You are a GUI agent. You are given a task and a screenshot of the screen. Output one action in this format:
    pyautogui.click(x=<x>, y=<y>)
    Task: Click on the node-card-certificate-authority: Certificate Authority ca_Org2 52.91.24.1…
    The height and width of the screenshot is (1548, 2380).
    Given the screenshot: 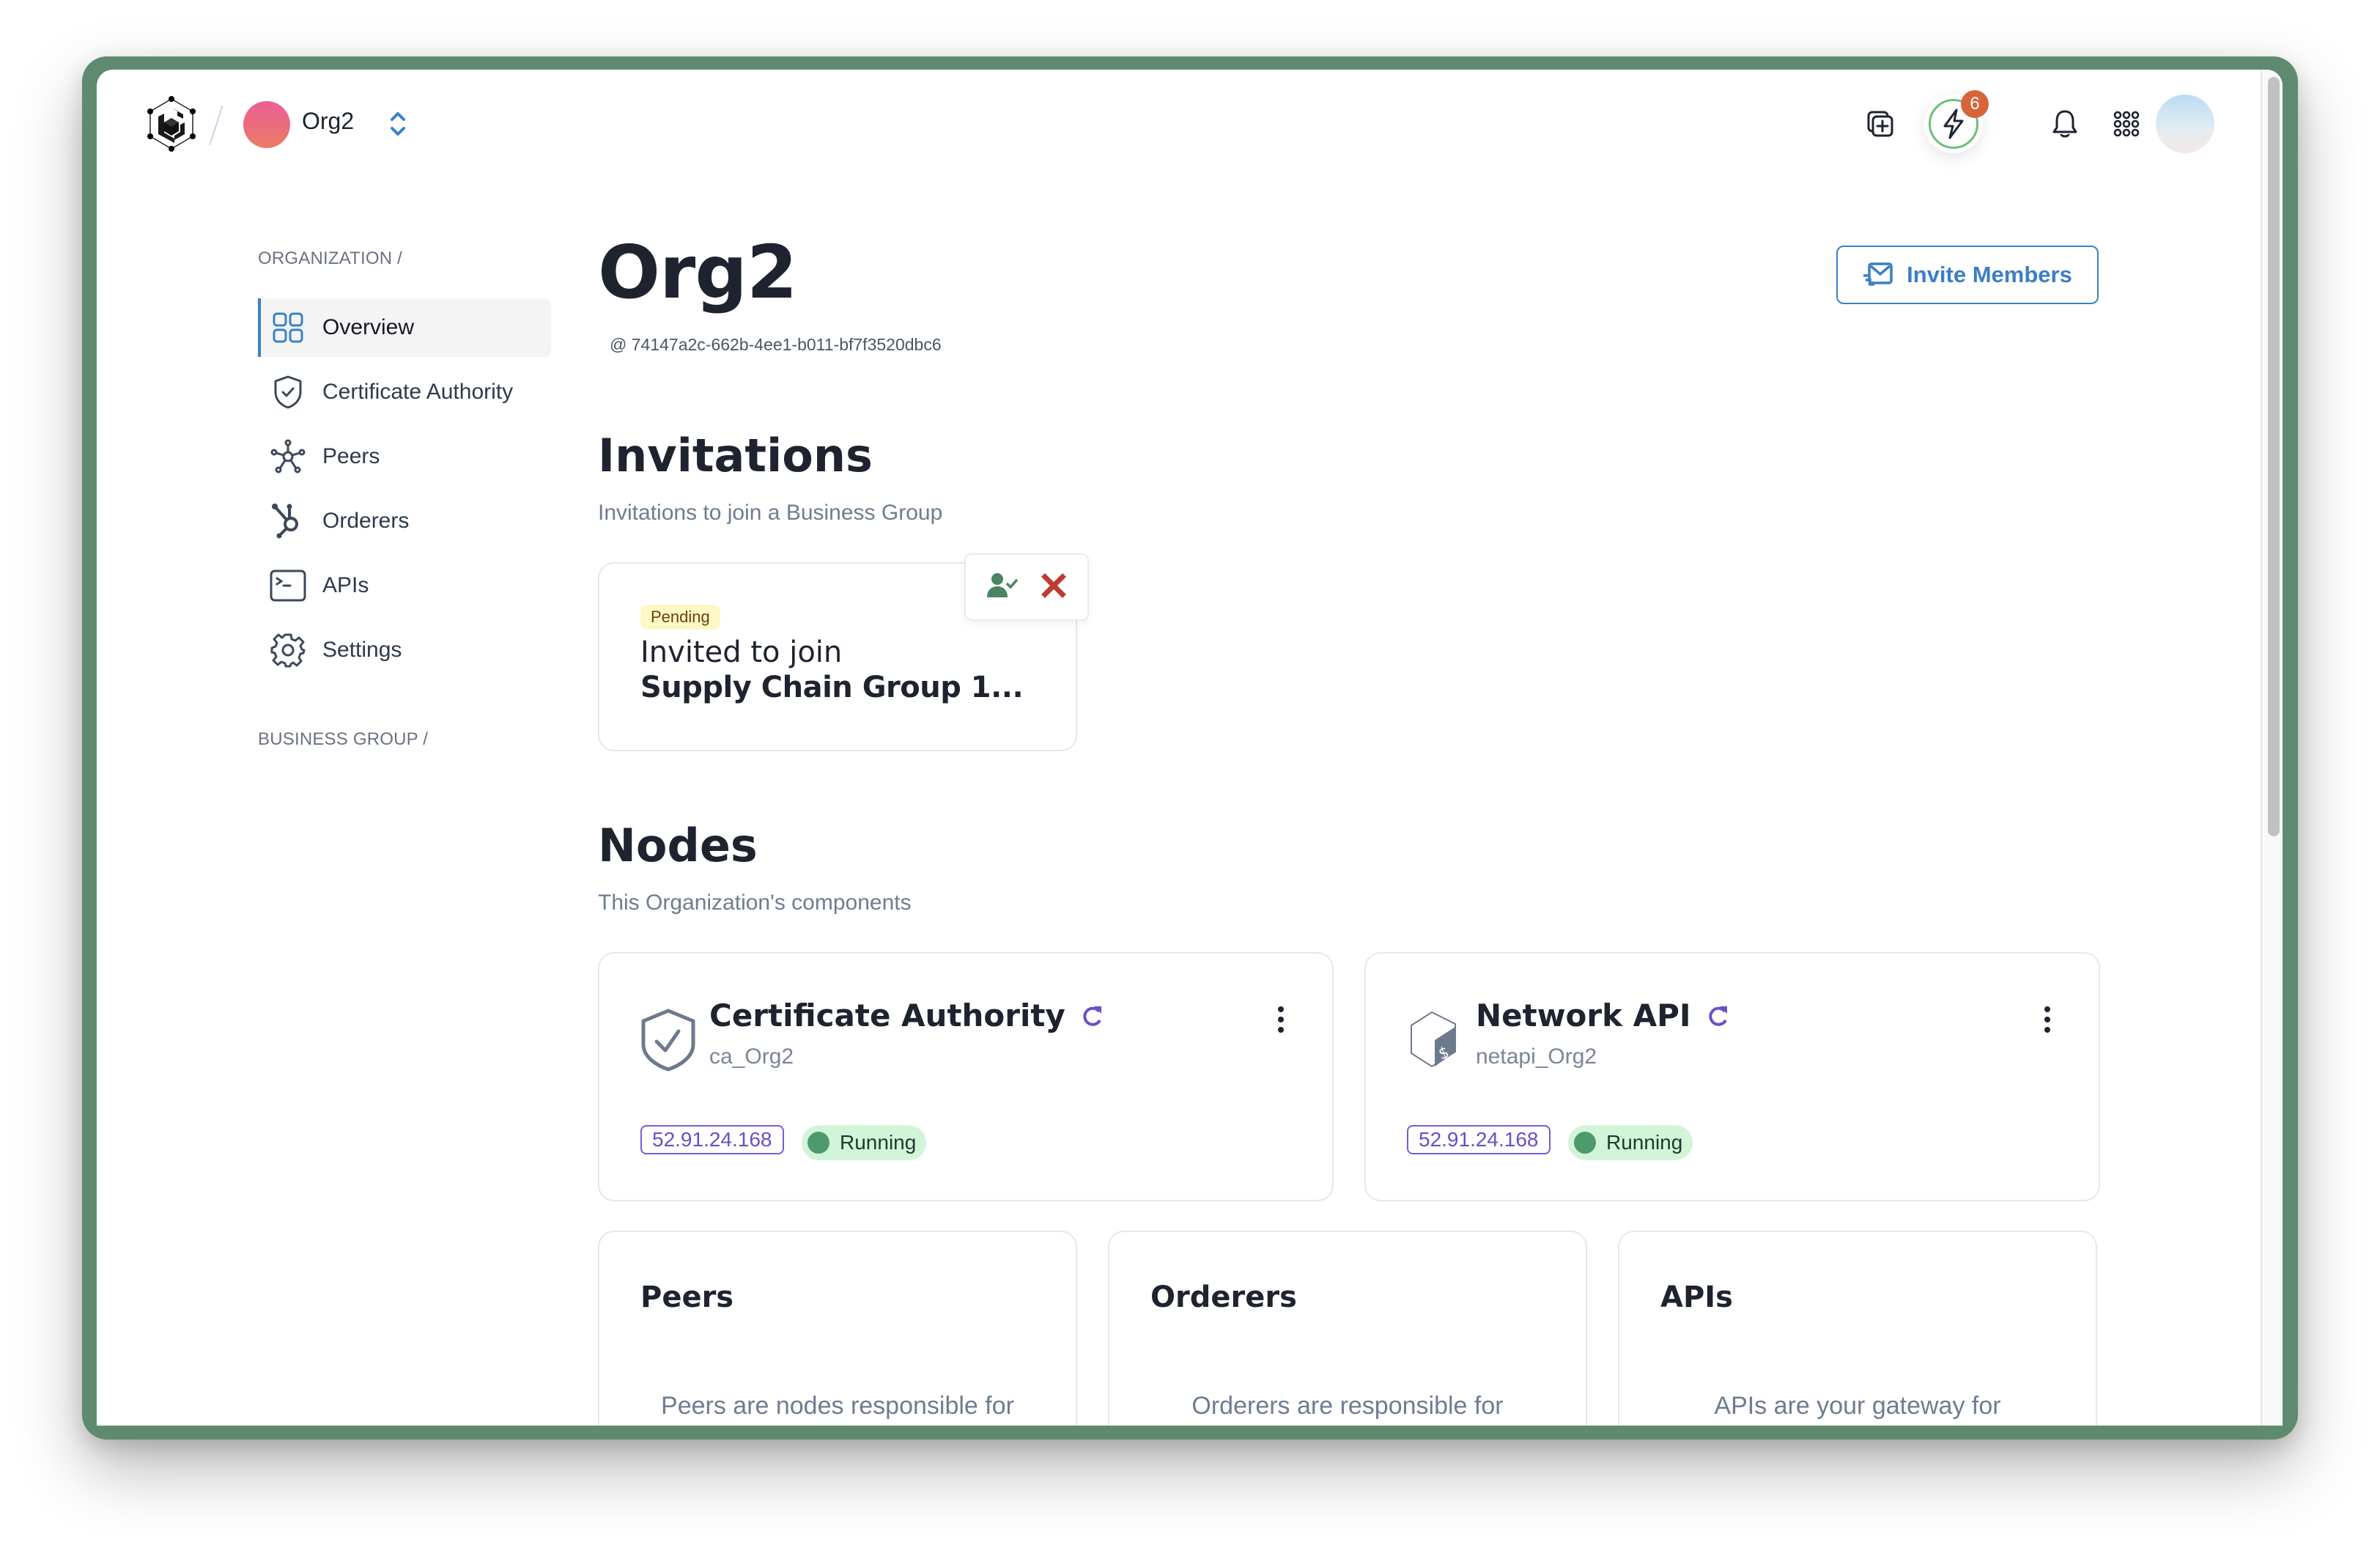 What is the action you would take?
    pyautogui.click(x=966, y=1076)
    